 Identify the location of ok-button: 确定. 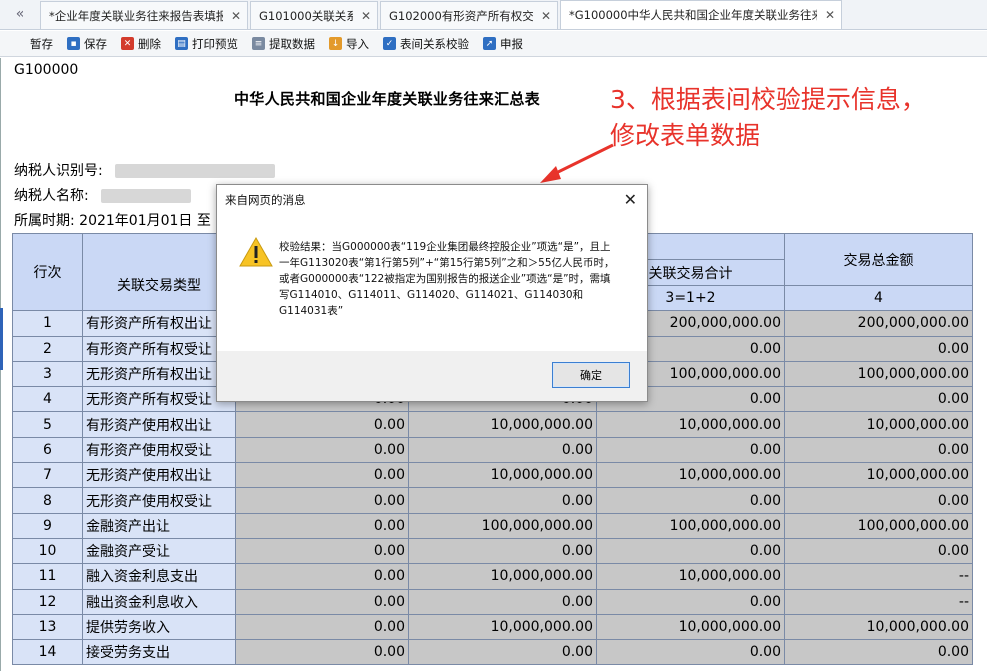
(591, 375).